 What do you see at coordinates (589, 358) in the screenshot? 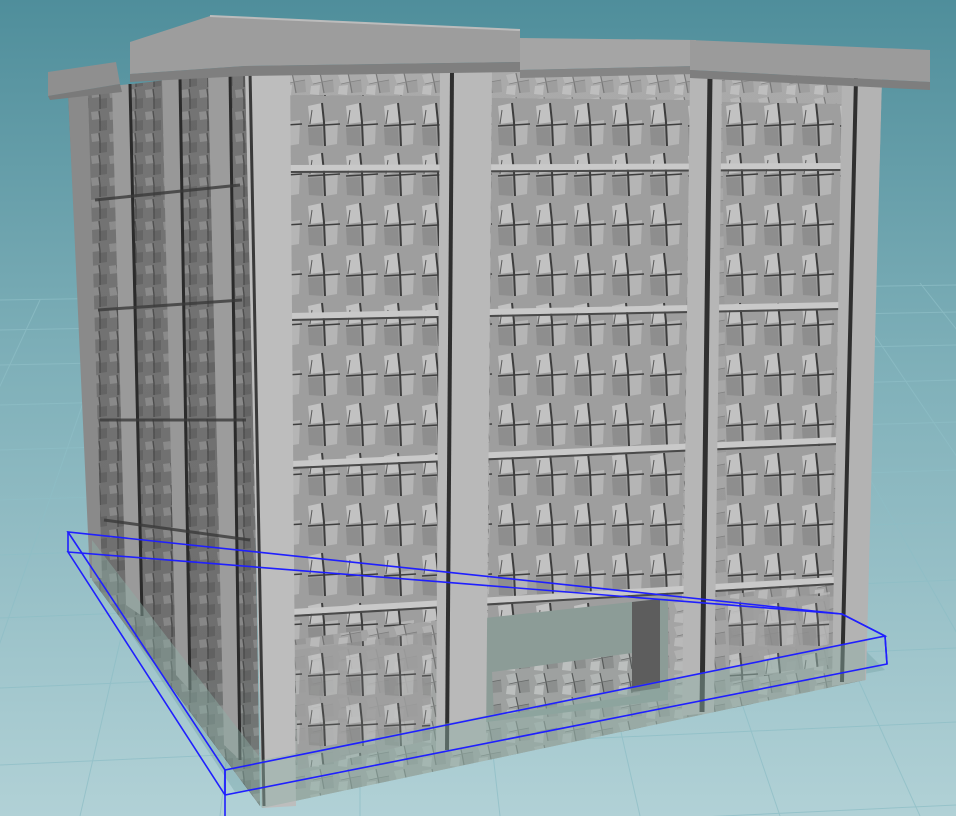
I see `window-bay-middle` at bounding box center [589, 358].